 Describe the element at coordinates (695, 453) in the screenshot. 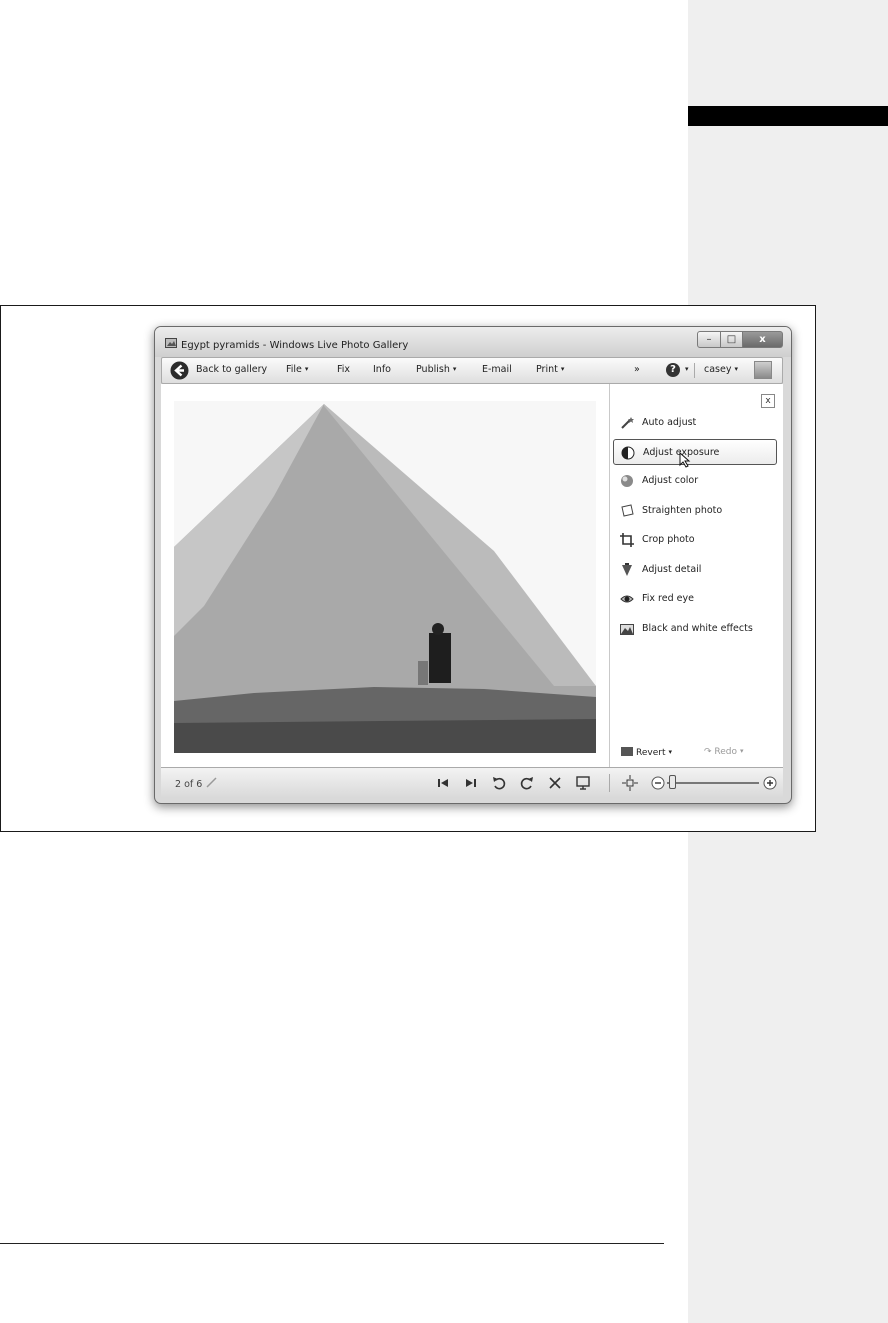

I see `task-adjust-exposure: Adjust exposure` at that location.